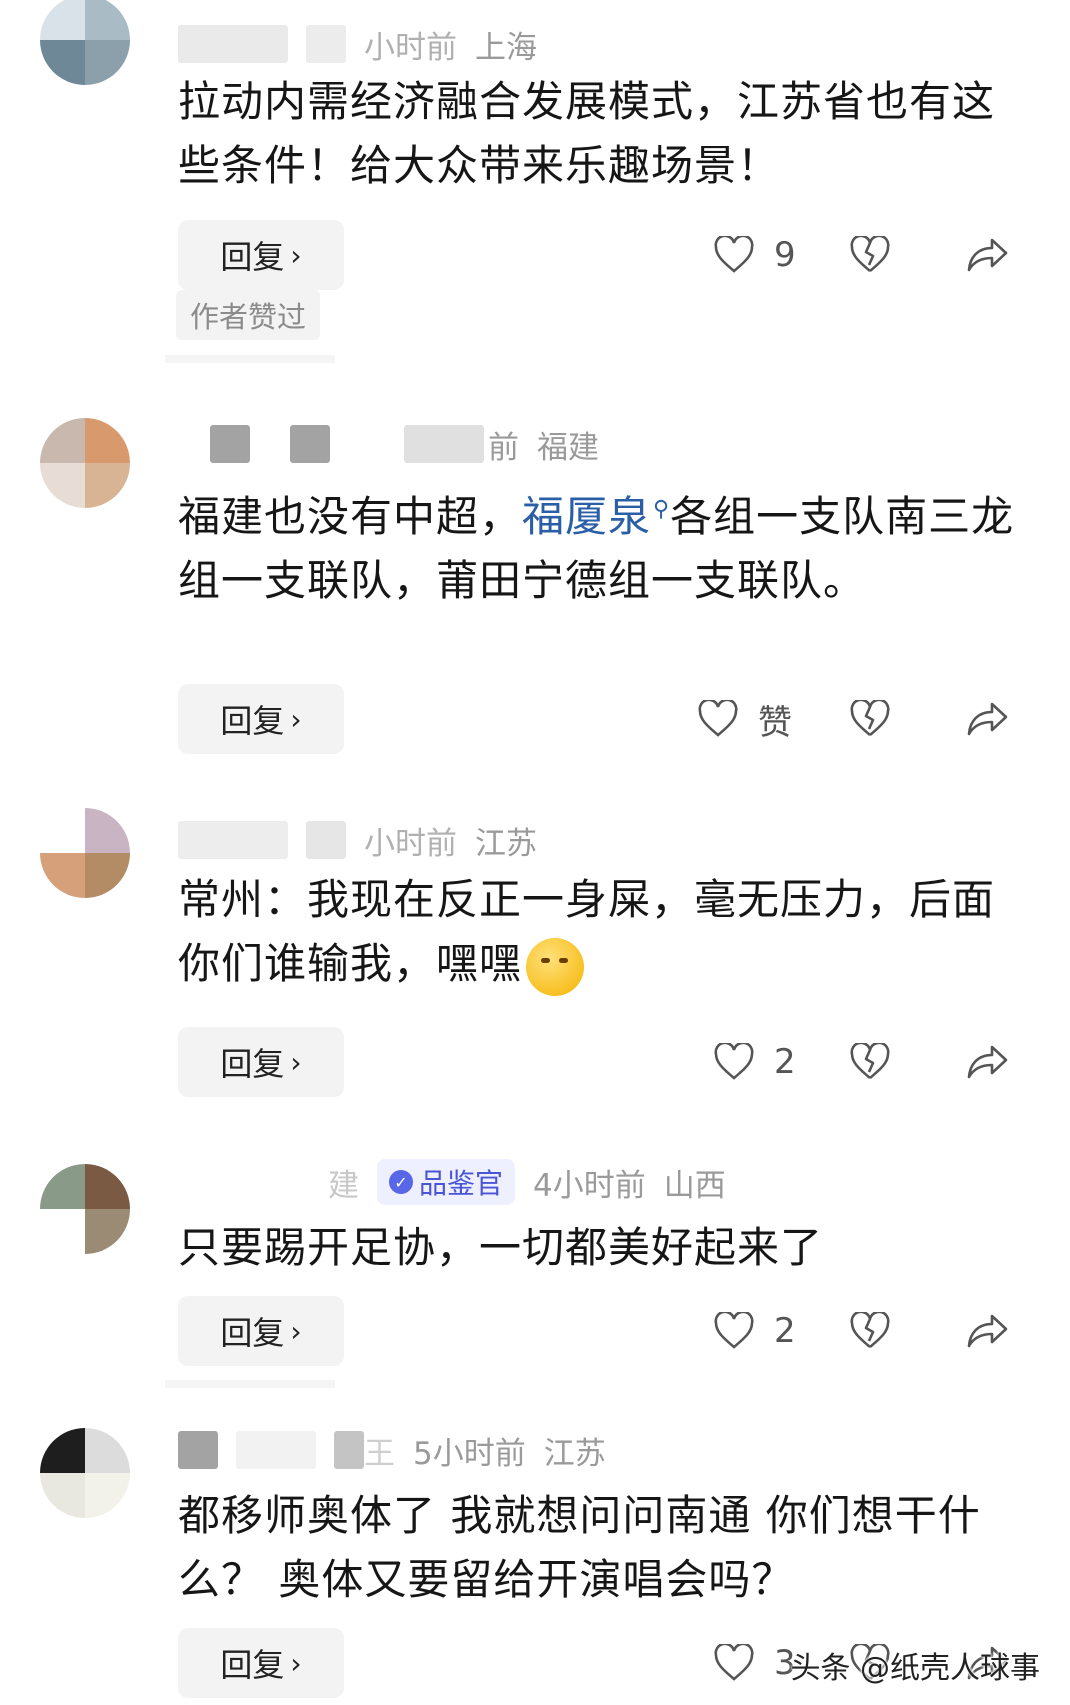 The image size is (1070, 1705). Describe the element at coordinates (357, 840) in the screenshot. I see `comment-meta: 小时前 江苏` at that location.